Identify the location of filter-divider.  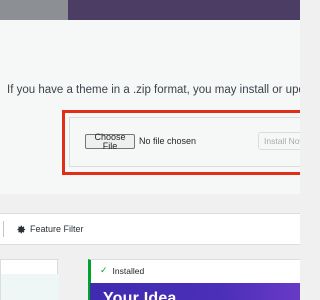
(2, 229).